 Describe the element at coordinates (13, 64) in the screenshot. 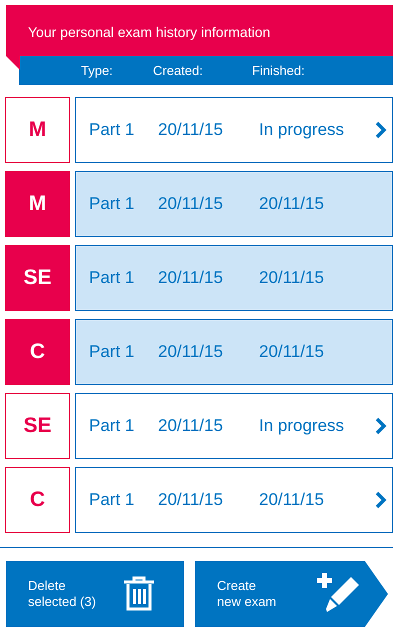

I see `banner-notch-icon` at that location.